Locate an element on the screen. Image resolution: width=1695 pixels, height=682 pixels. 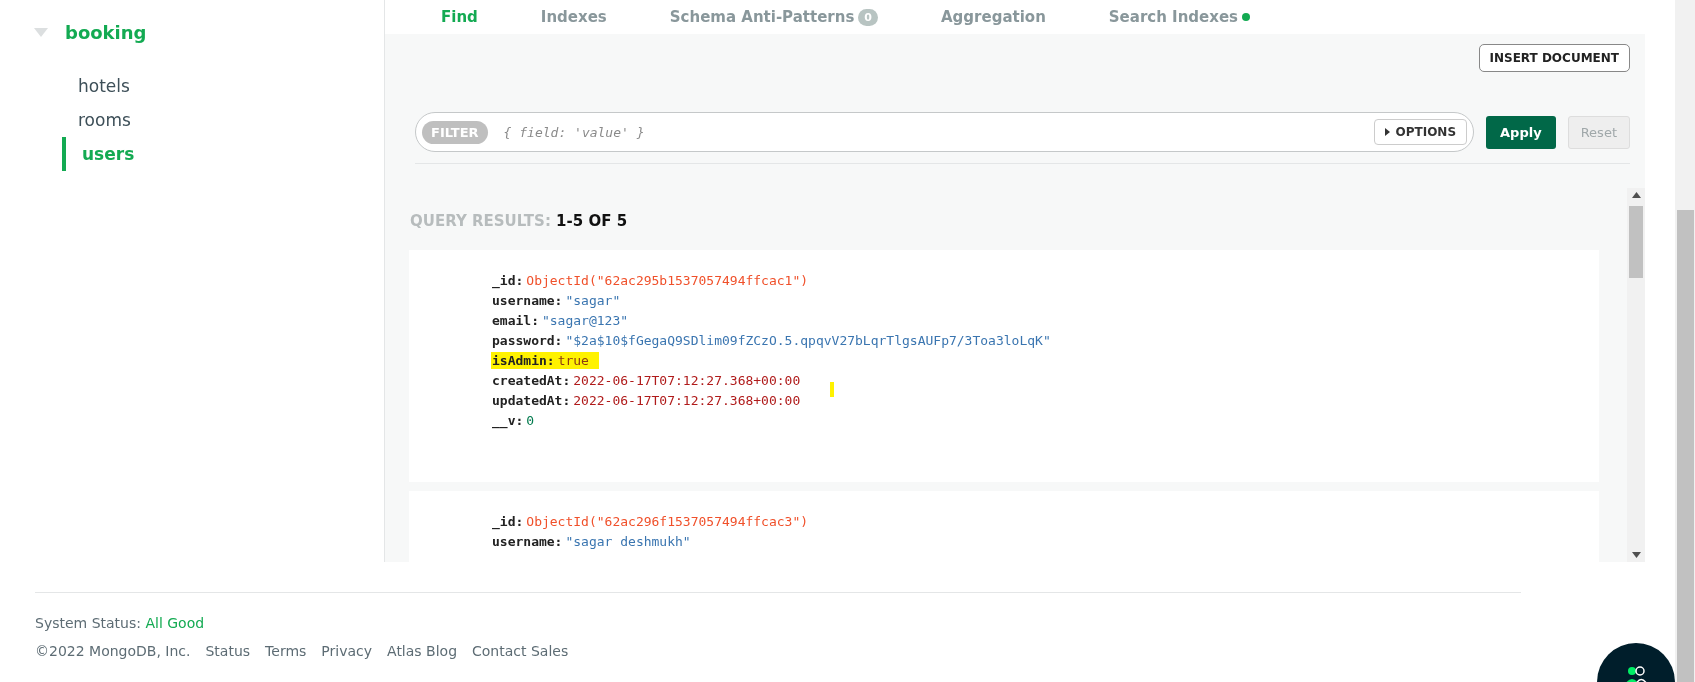
copyright-text: ©2022 MongoDB, Inc. is located at coordinates (113, 651).